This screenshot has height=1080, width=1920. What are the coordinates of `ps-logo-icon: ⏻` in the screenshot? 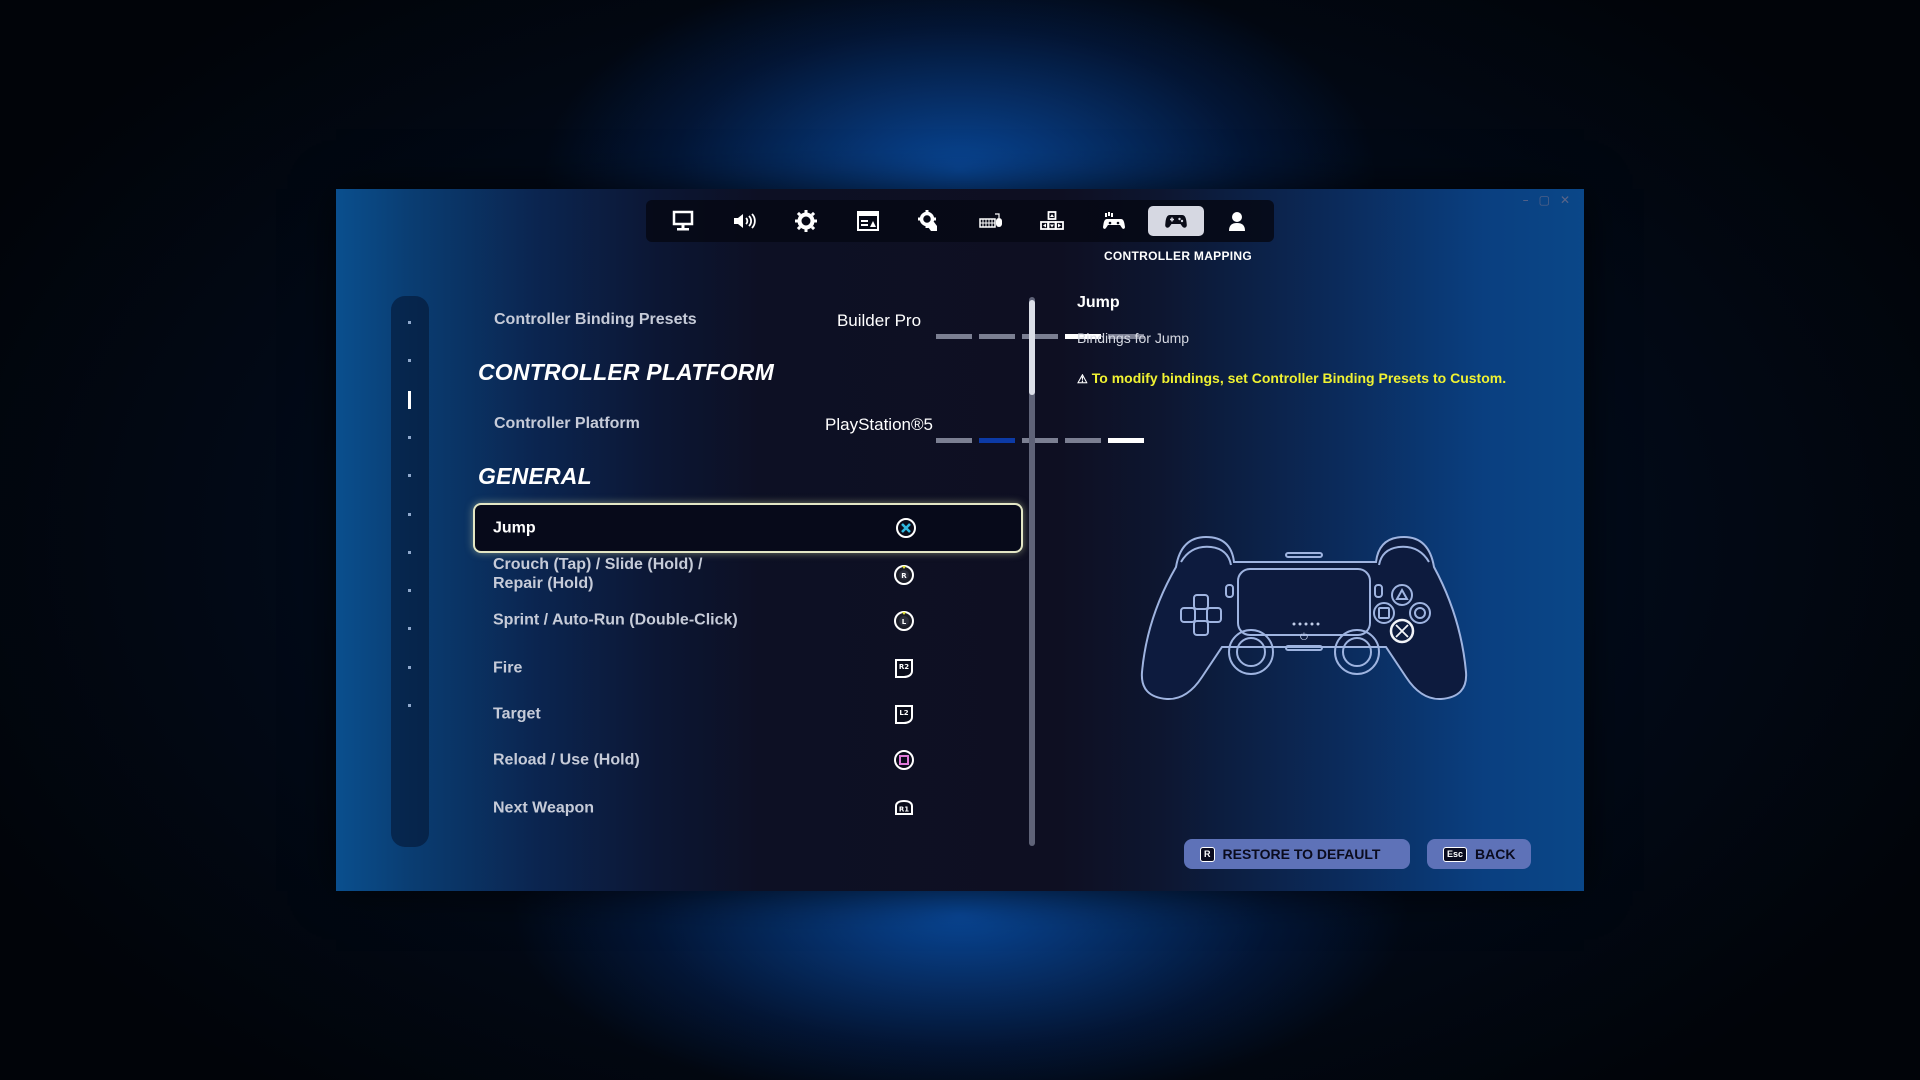 It's located at (1304, 637).